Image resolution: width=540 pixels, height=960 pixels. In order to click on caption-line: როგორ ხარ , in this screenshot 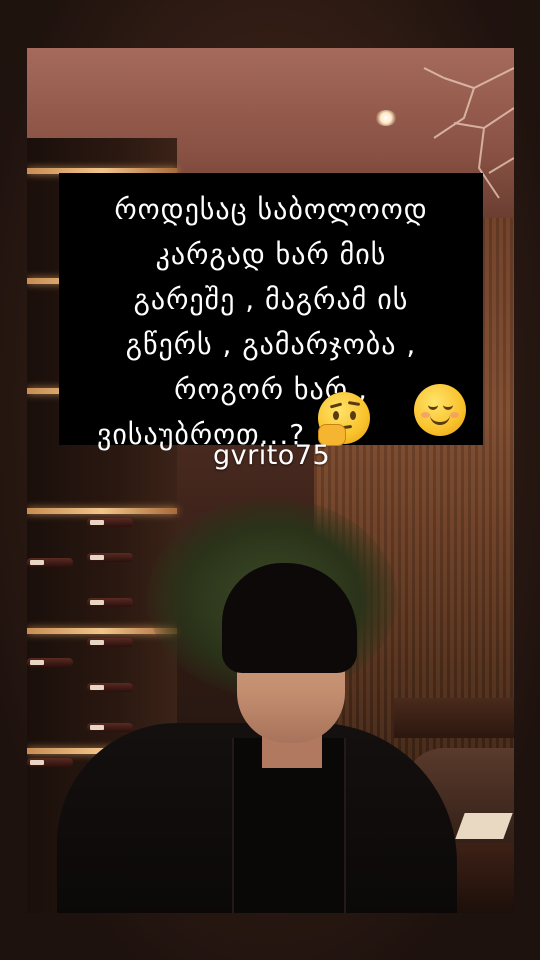, I will do `click(271, 389)`.